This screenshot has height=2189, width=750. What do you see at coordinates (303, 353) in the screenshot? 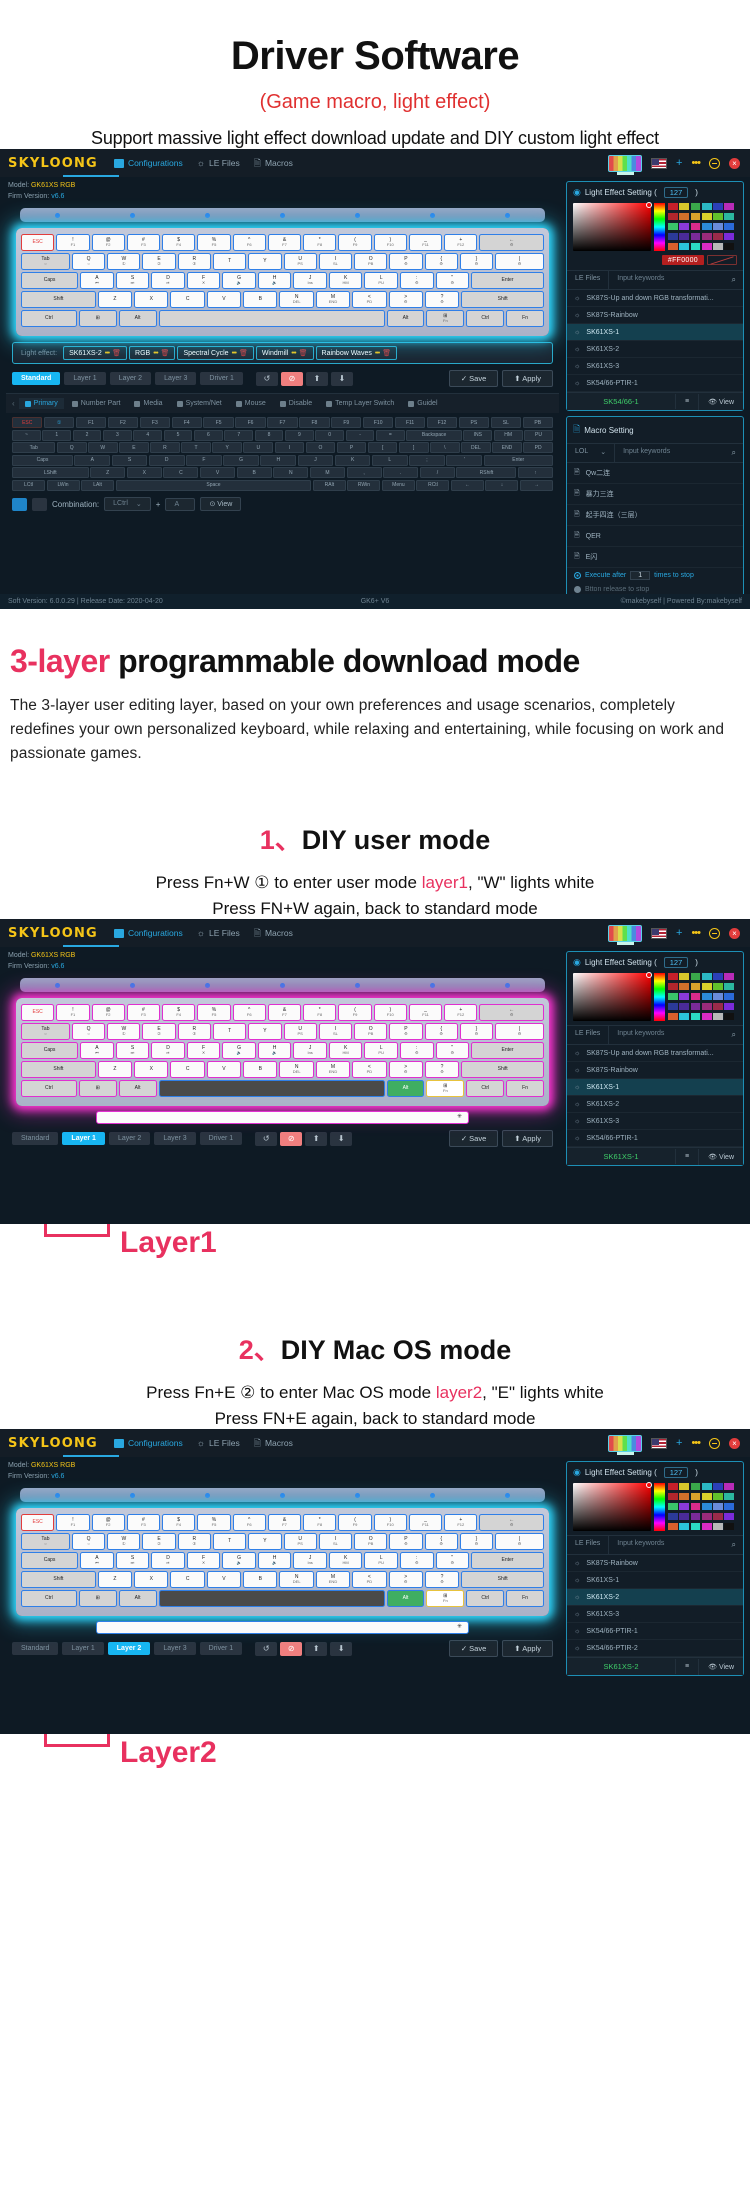
I see `delete-icon: 🗑` at bounding box center [303, 353].